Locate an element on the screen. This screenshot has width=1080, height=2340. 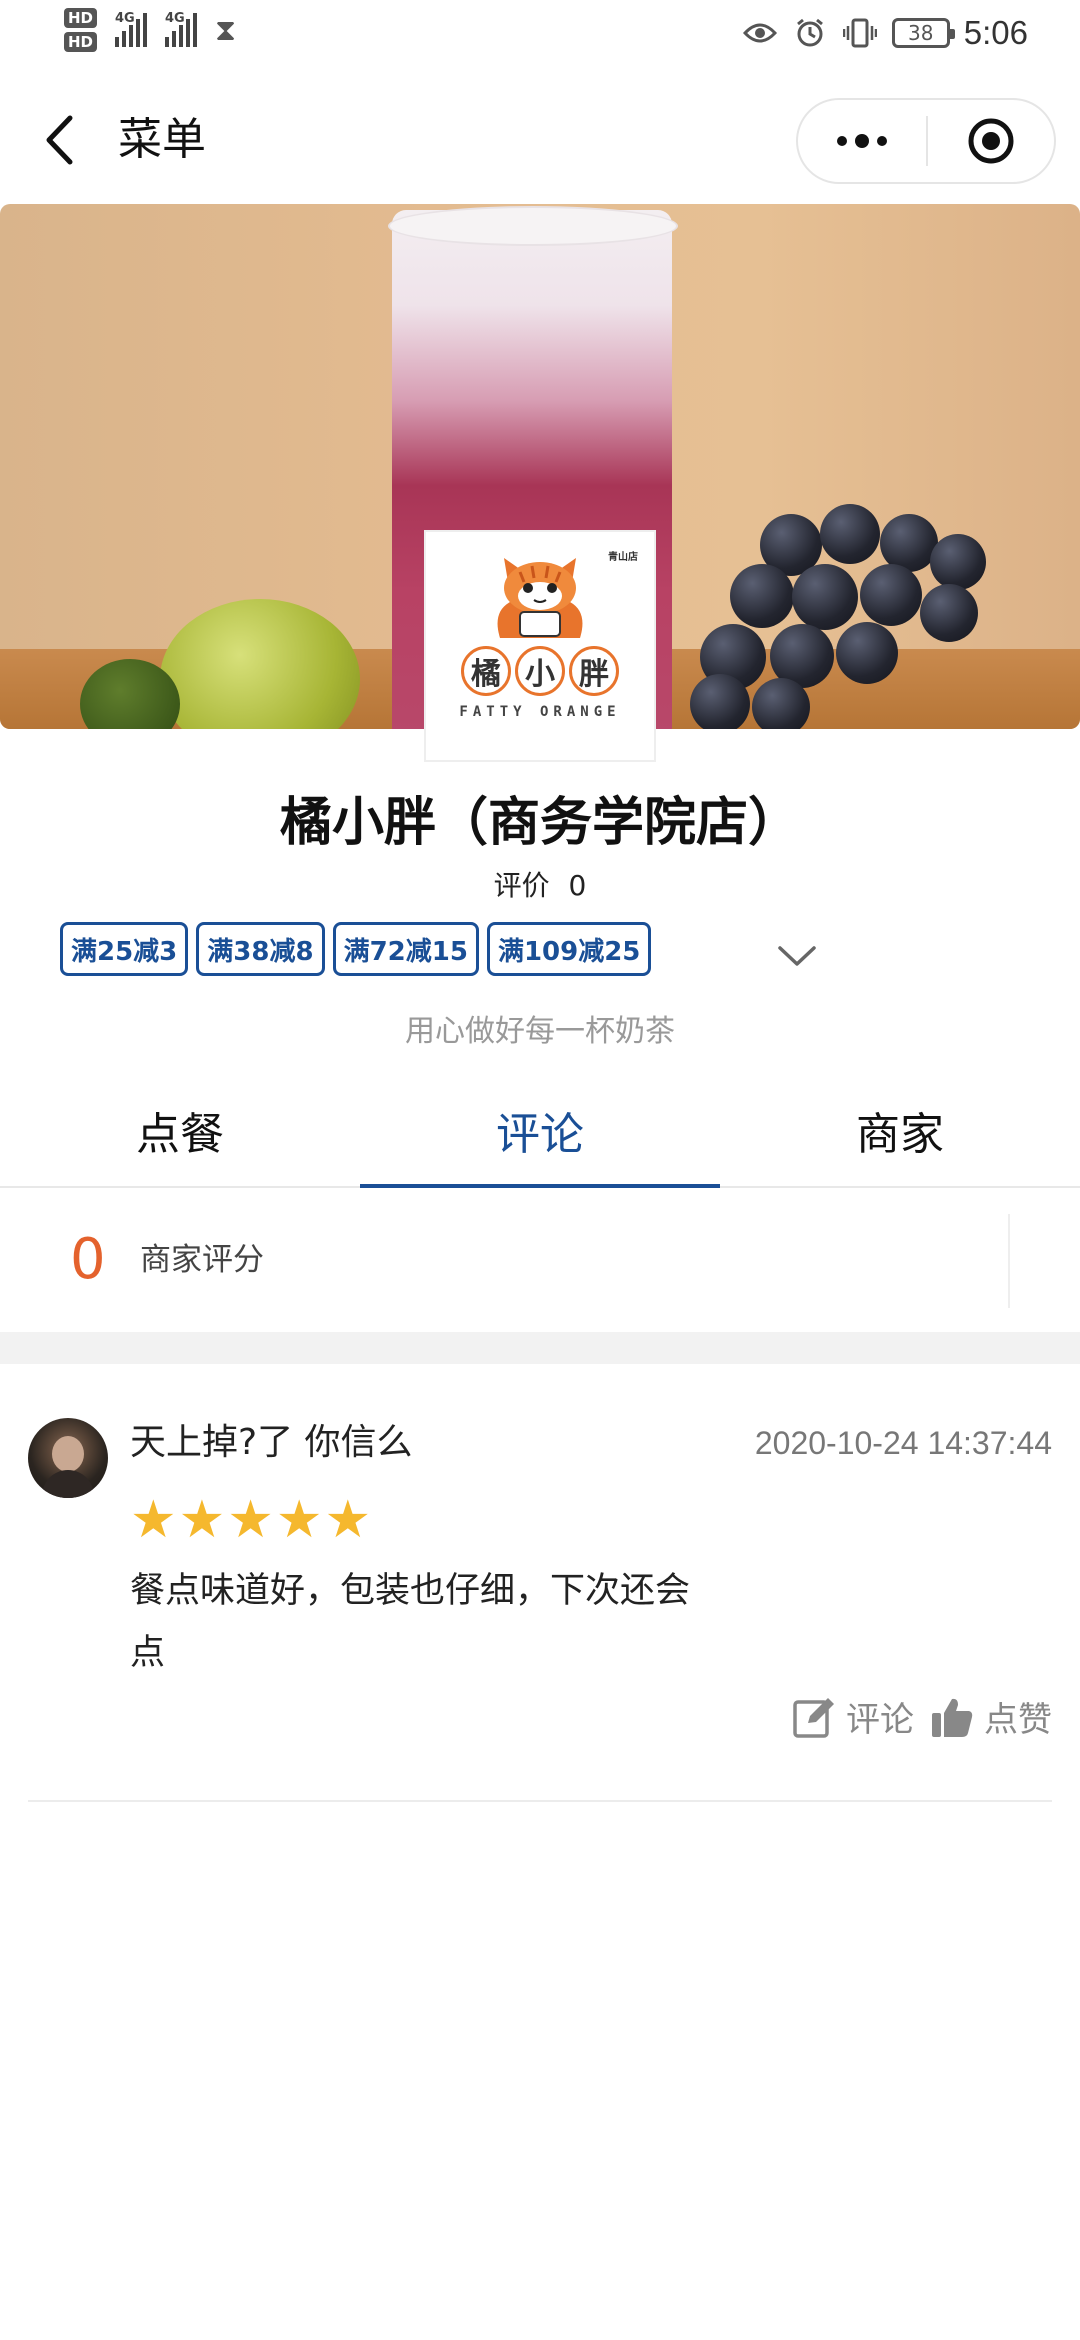
review-timestamp: 2020-10-24 14:37:44 is located at coordinates (903, 1443).